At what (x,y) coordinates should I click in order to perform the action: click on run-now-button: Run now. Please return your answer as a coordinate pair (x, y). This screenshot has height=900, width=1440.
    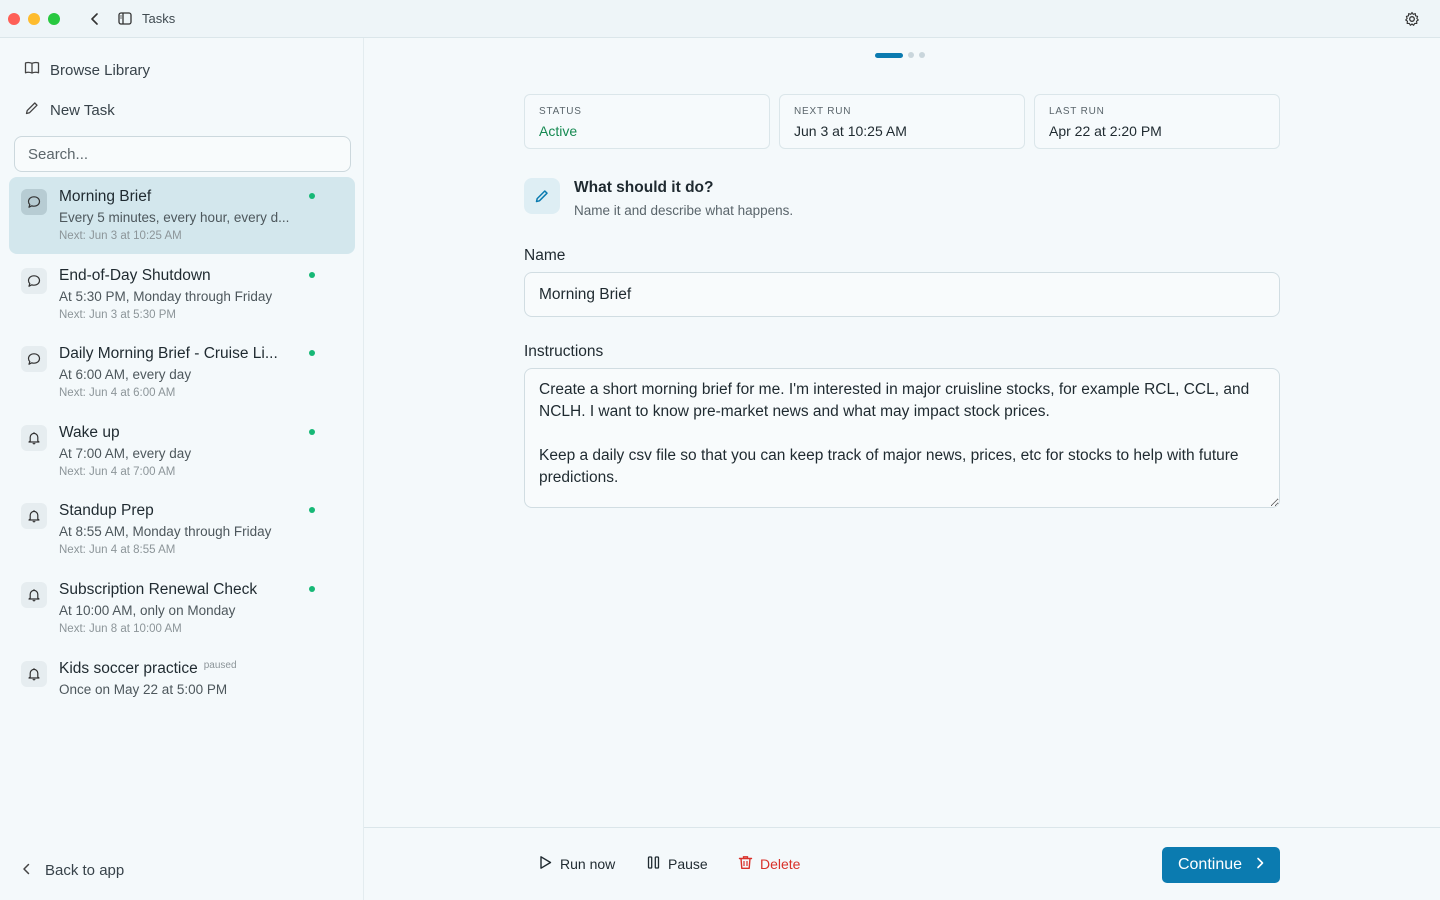
    Looking at the image, I should click on (576, 864).